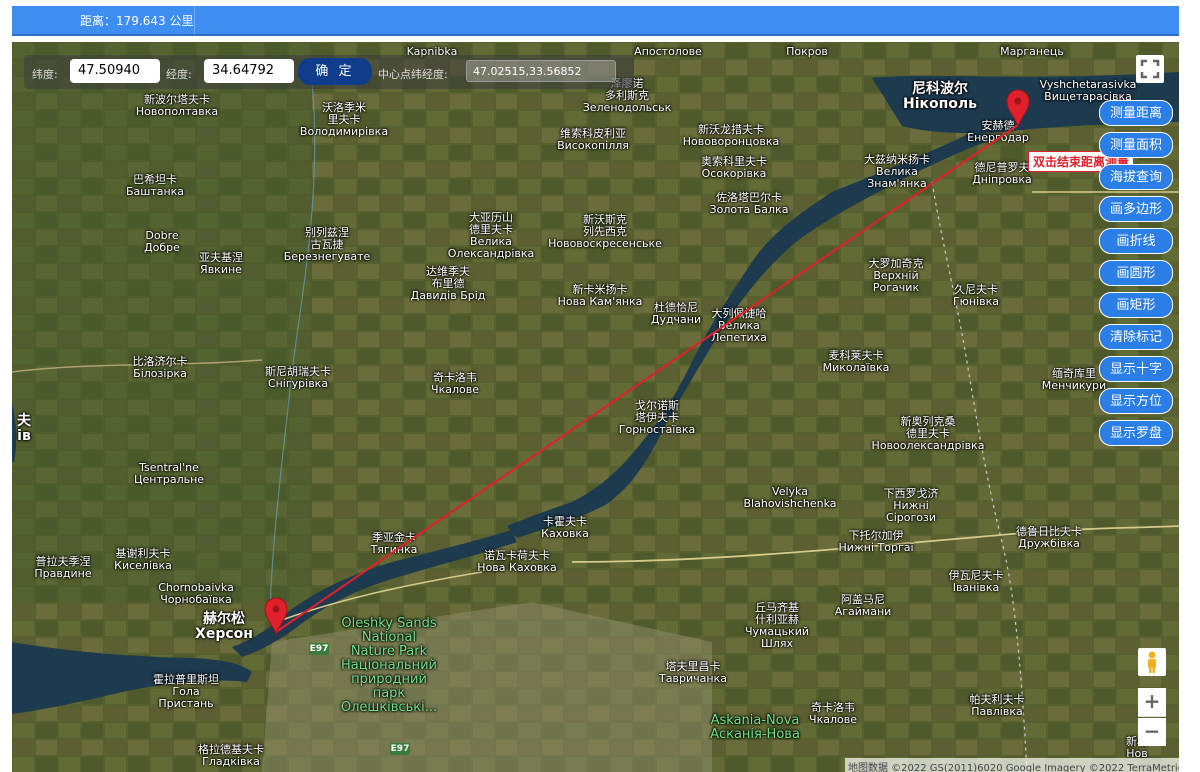 This screenshot has width=1200, height=772. What do you see at coordinates (155, 185) in the screenshot?
I see `place-label: 巴希坦卡 Баштанка` at bounding box center [155, 185].